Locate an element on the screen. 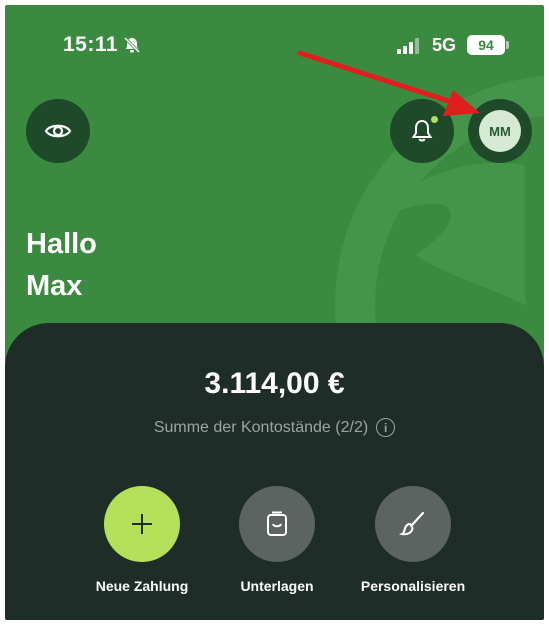  paintbrush-icon is located at coordinates (412, 523).